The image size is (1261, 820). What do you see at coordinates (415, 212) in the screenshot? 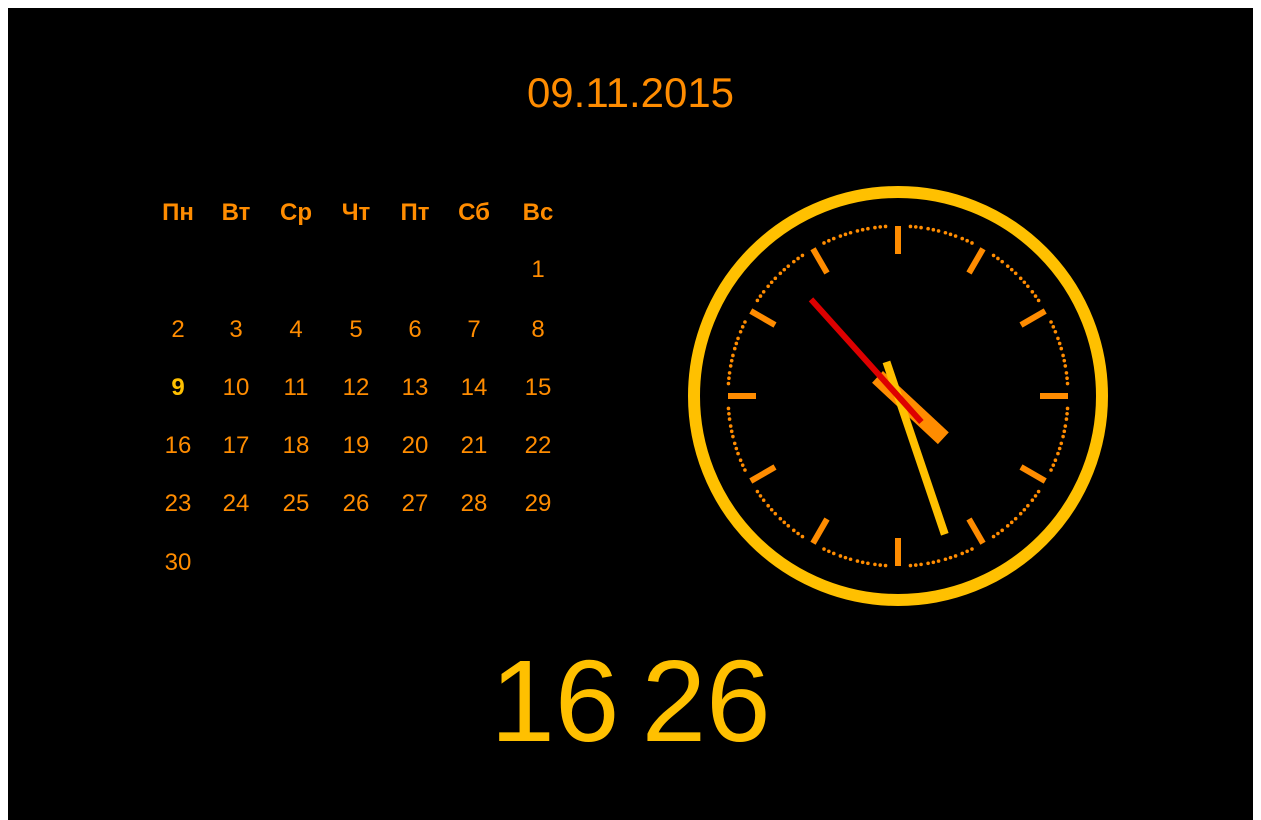
I see `weekday-header: Пт` at bounding box center [415, 212].